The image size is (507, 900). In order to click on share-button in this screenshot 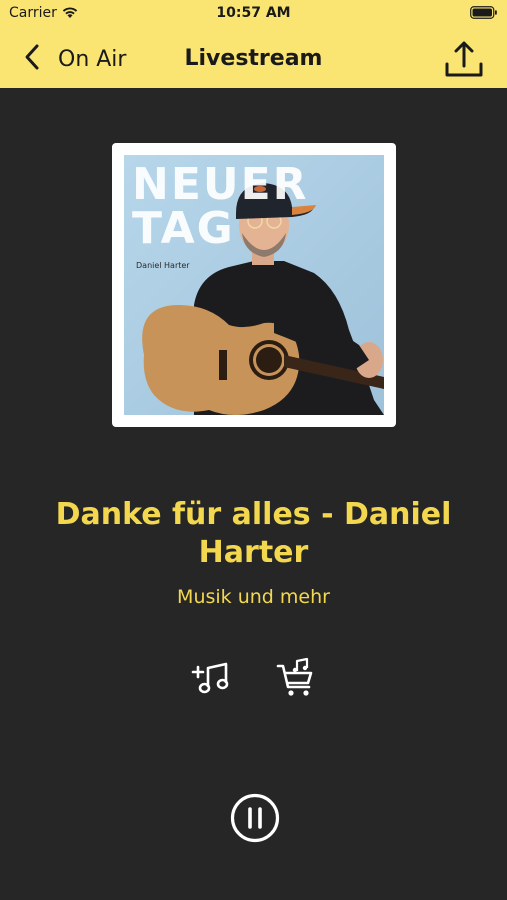, I will do `click(464, 60)`.